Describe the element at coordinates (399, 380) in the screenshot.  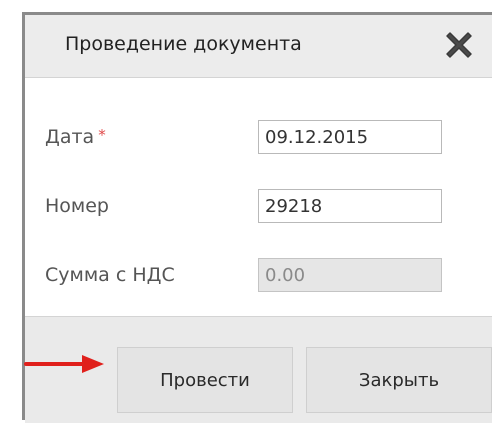
I see `close-button: Закрыть` at that location.